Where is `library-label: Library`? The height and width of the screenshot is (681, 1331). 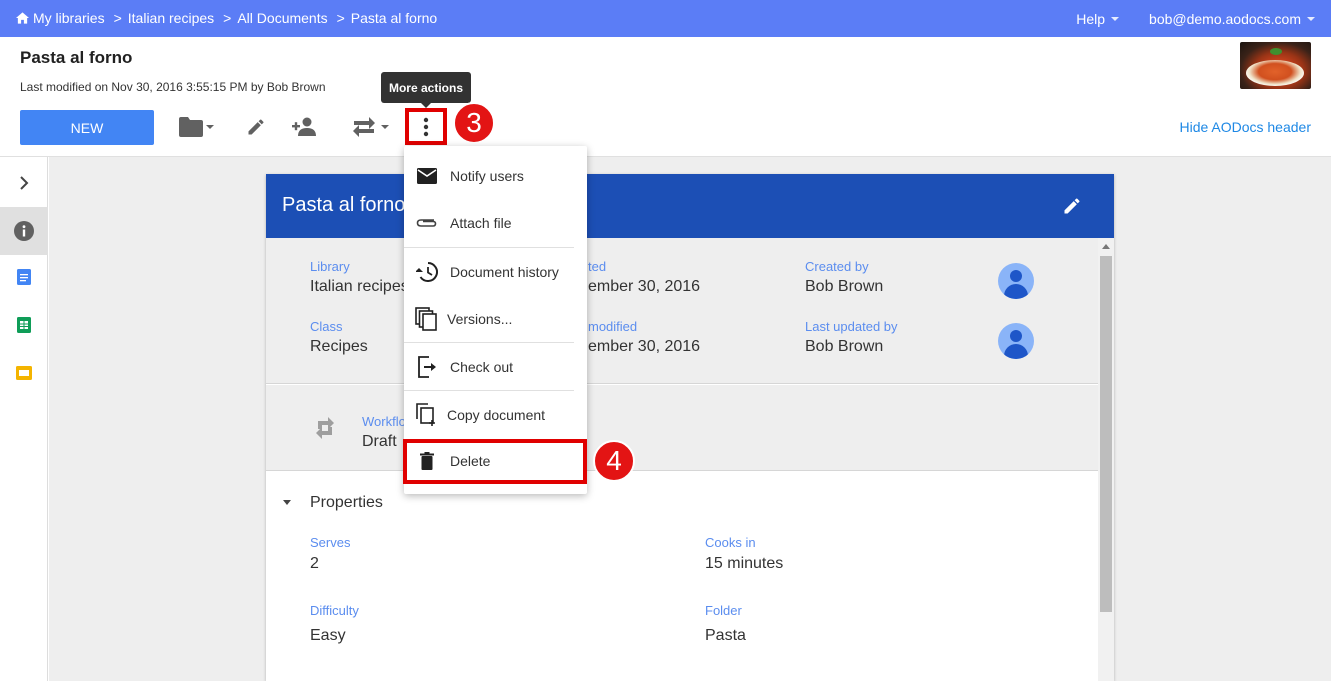
library-label: Library is located at coordinates (330, 266).